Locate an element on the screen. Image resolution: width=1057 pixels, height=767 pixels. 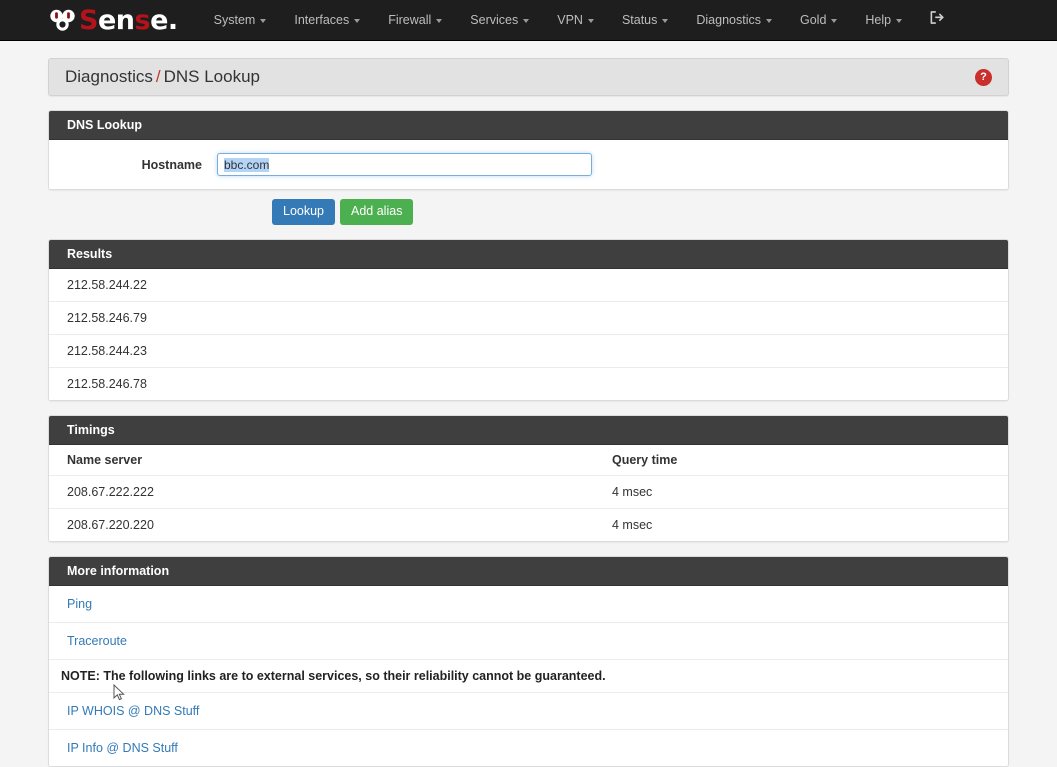
breadcrumb: Diagnostics / DNS Lookup ? is located at coordinates (528, 77).